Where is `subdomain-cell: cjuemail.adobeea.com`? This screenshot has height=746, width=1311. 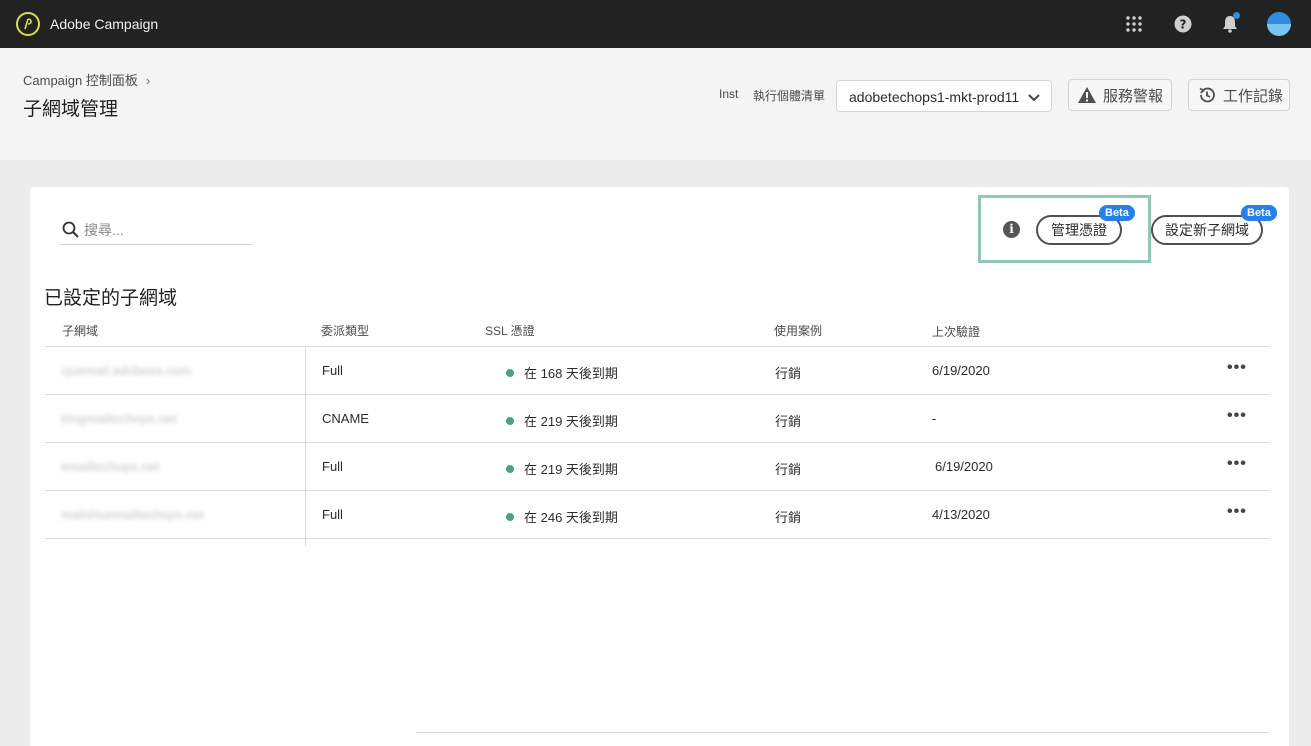 subdomain-cell: cjuemail.adobeea.com is located at coordinates (126, 370).